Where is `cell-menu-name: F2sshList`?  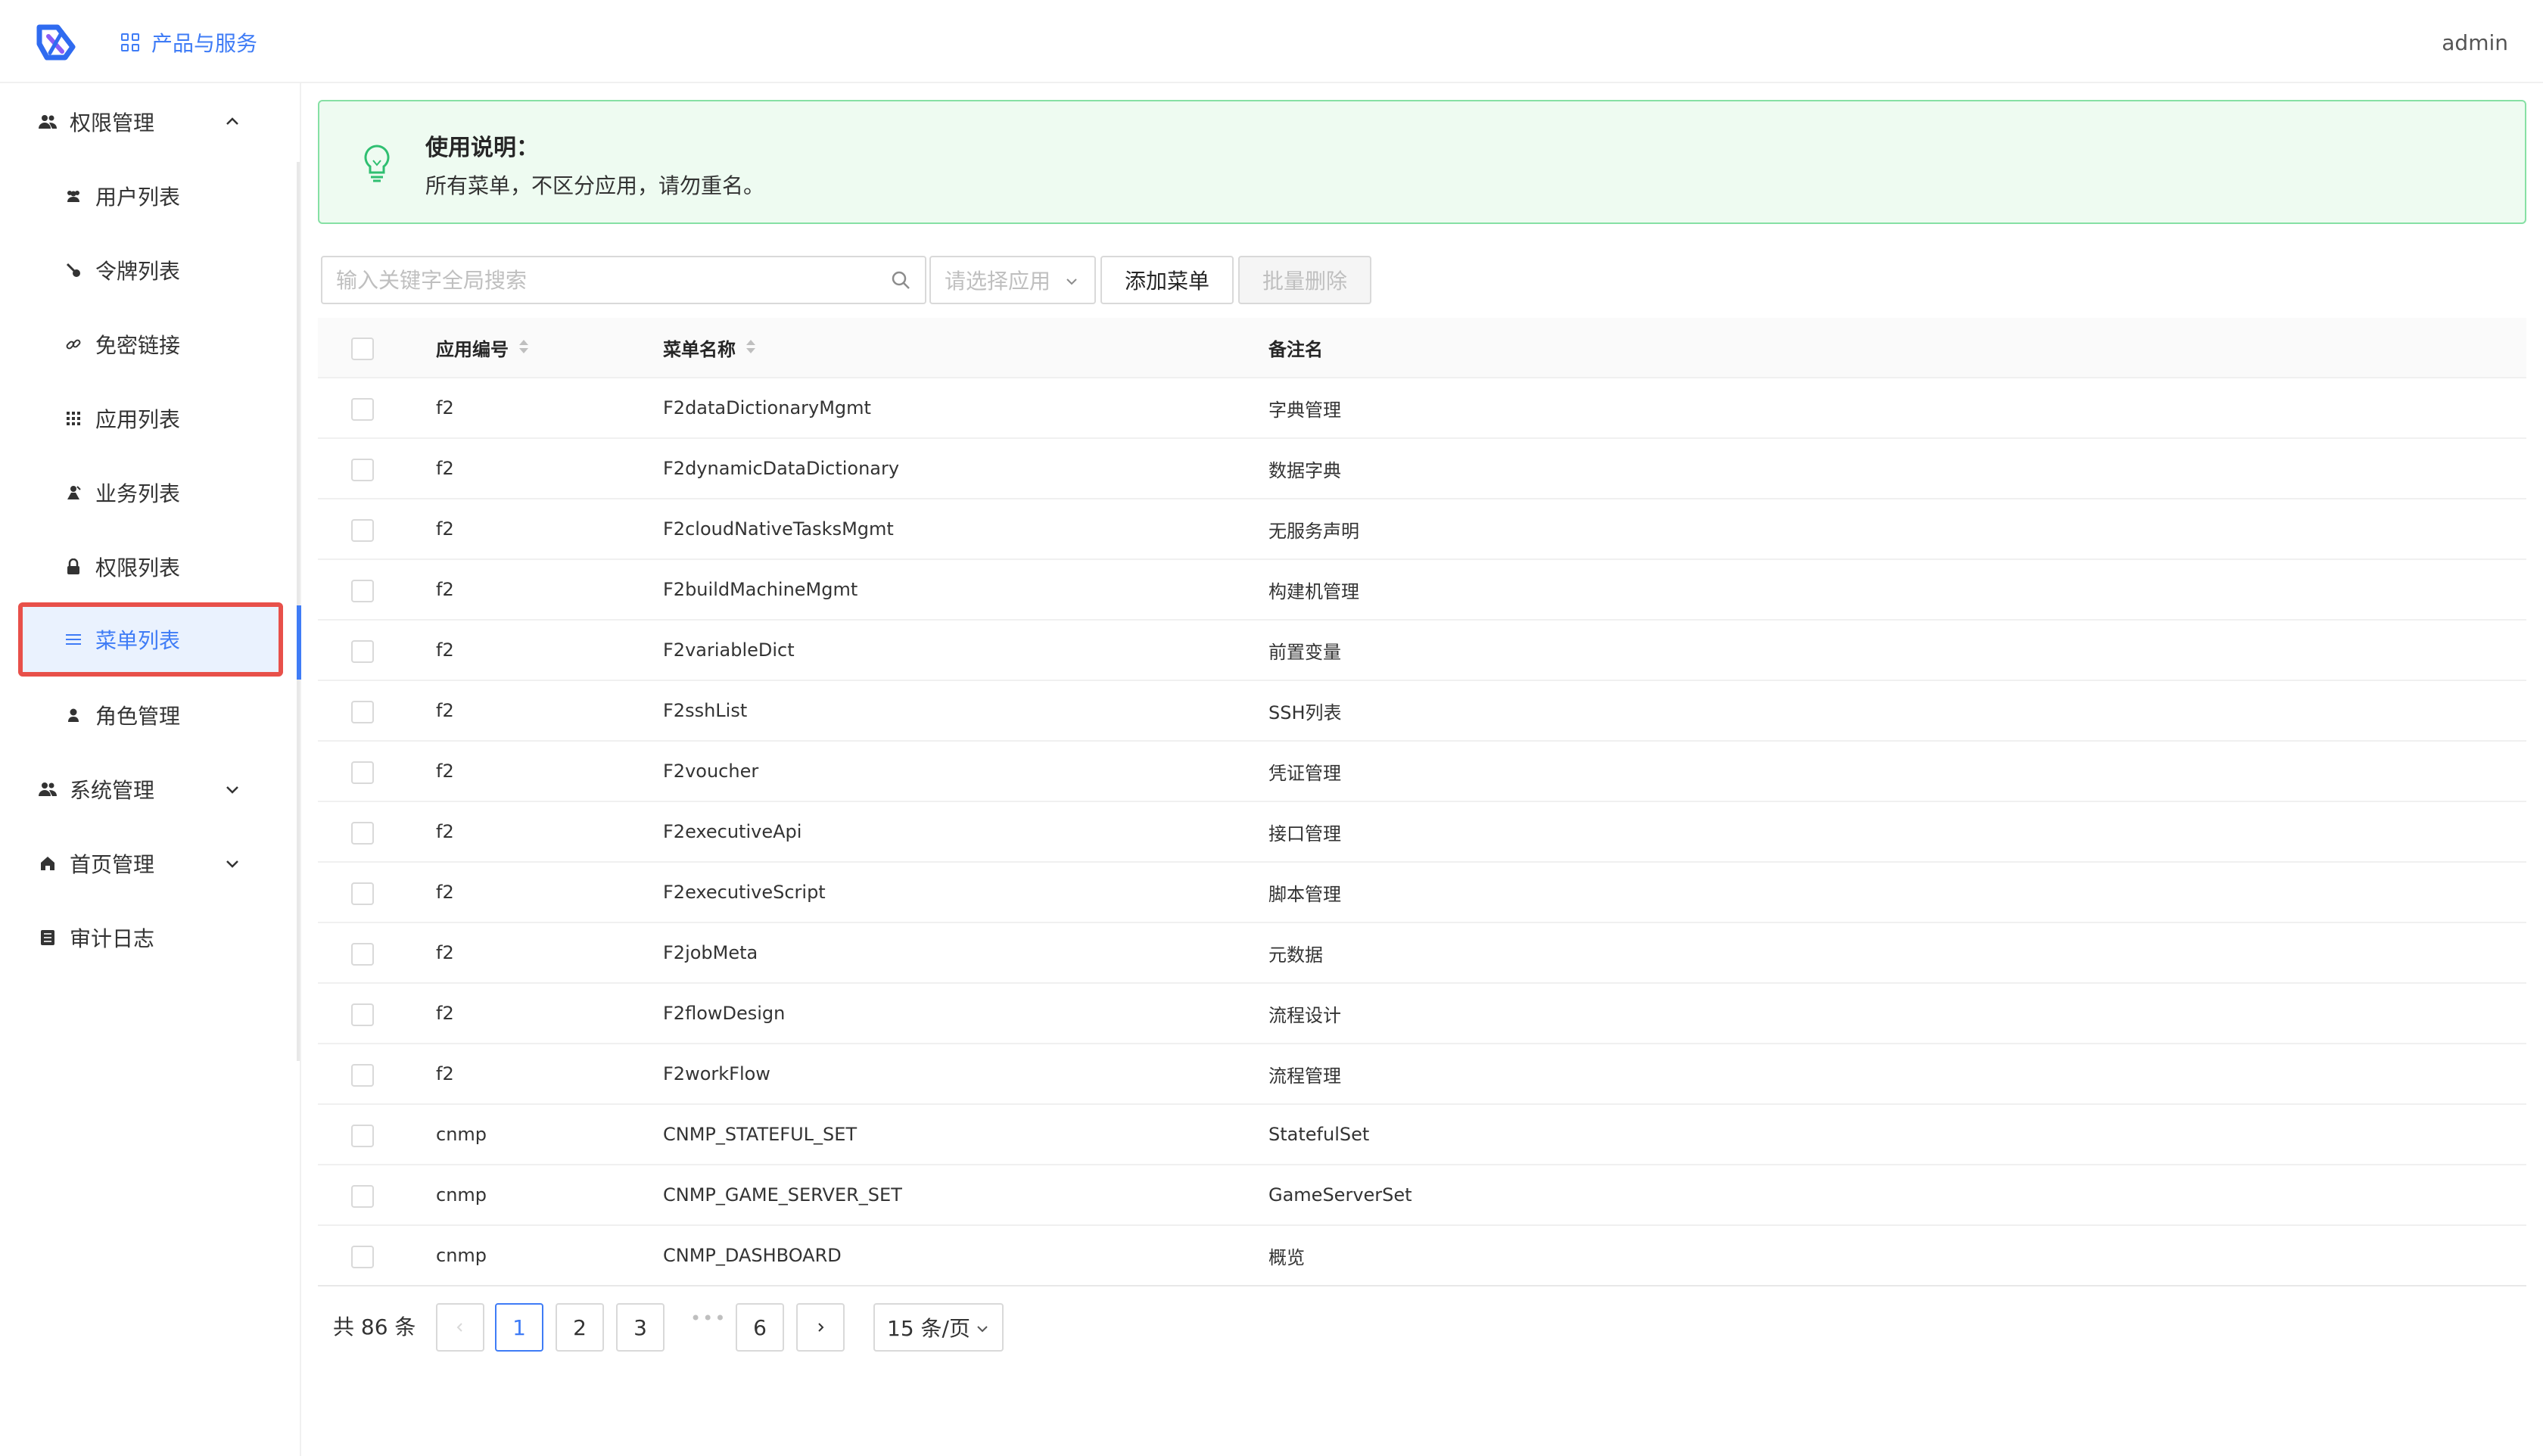 cell-menu-name: F2sshList is located at coordinates (705, 710).